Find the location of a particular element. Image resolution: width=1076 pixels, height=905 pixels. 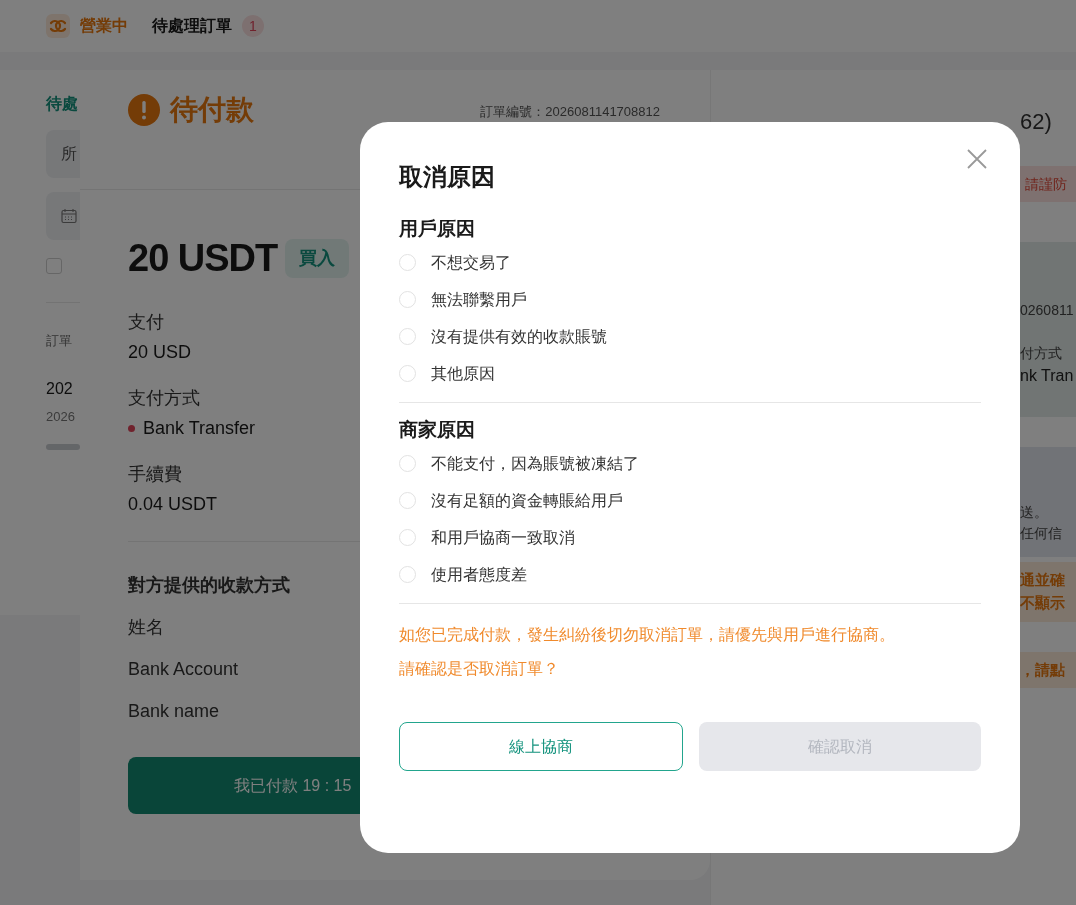

warning-text: 請確認是否取消訂單？ is located at coordinates (479, 669).